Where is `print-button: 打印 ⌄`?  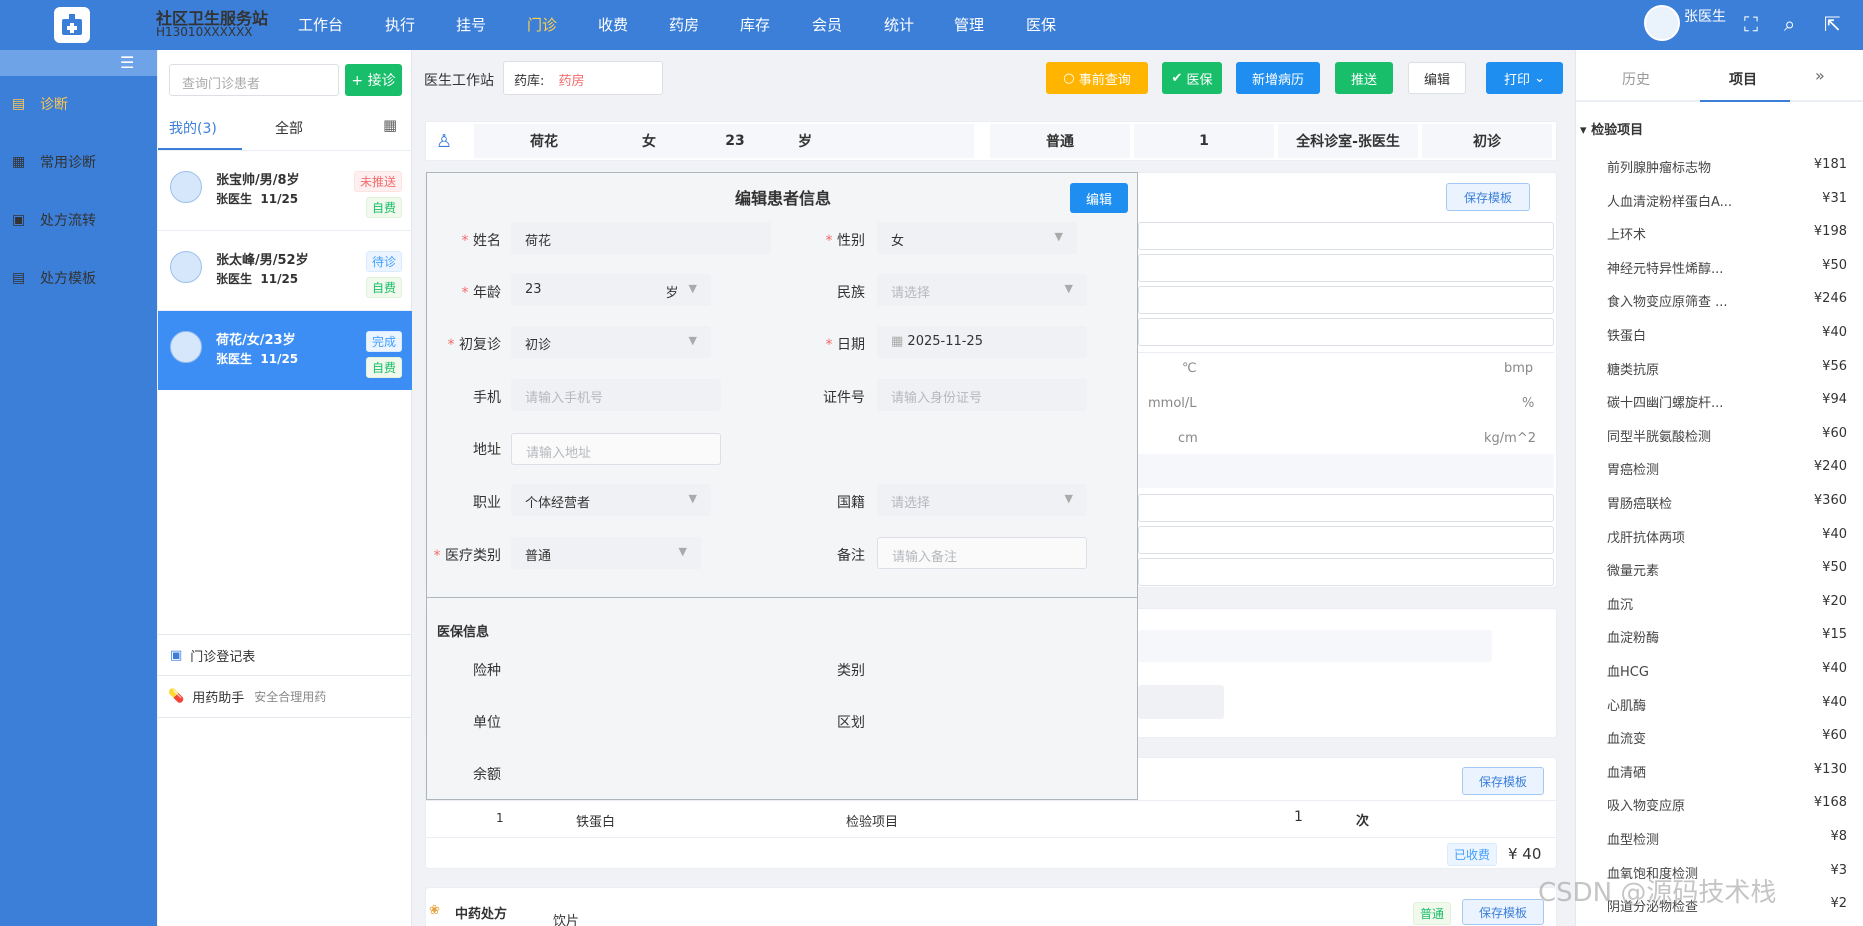
print-button: 打印 ⌄ is located at coordinates (1524, 78).